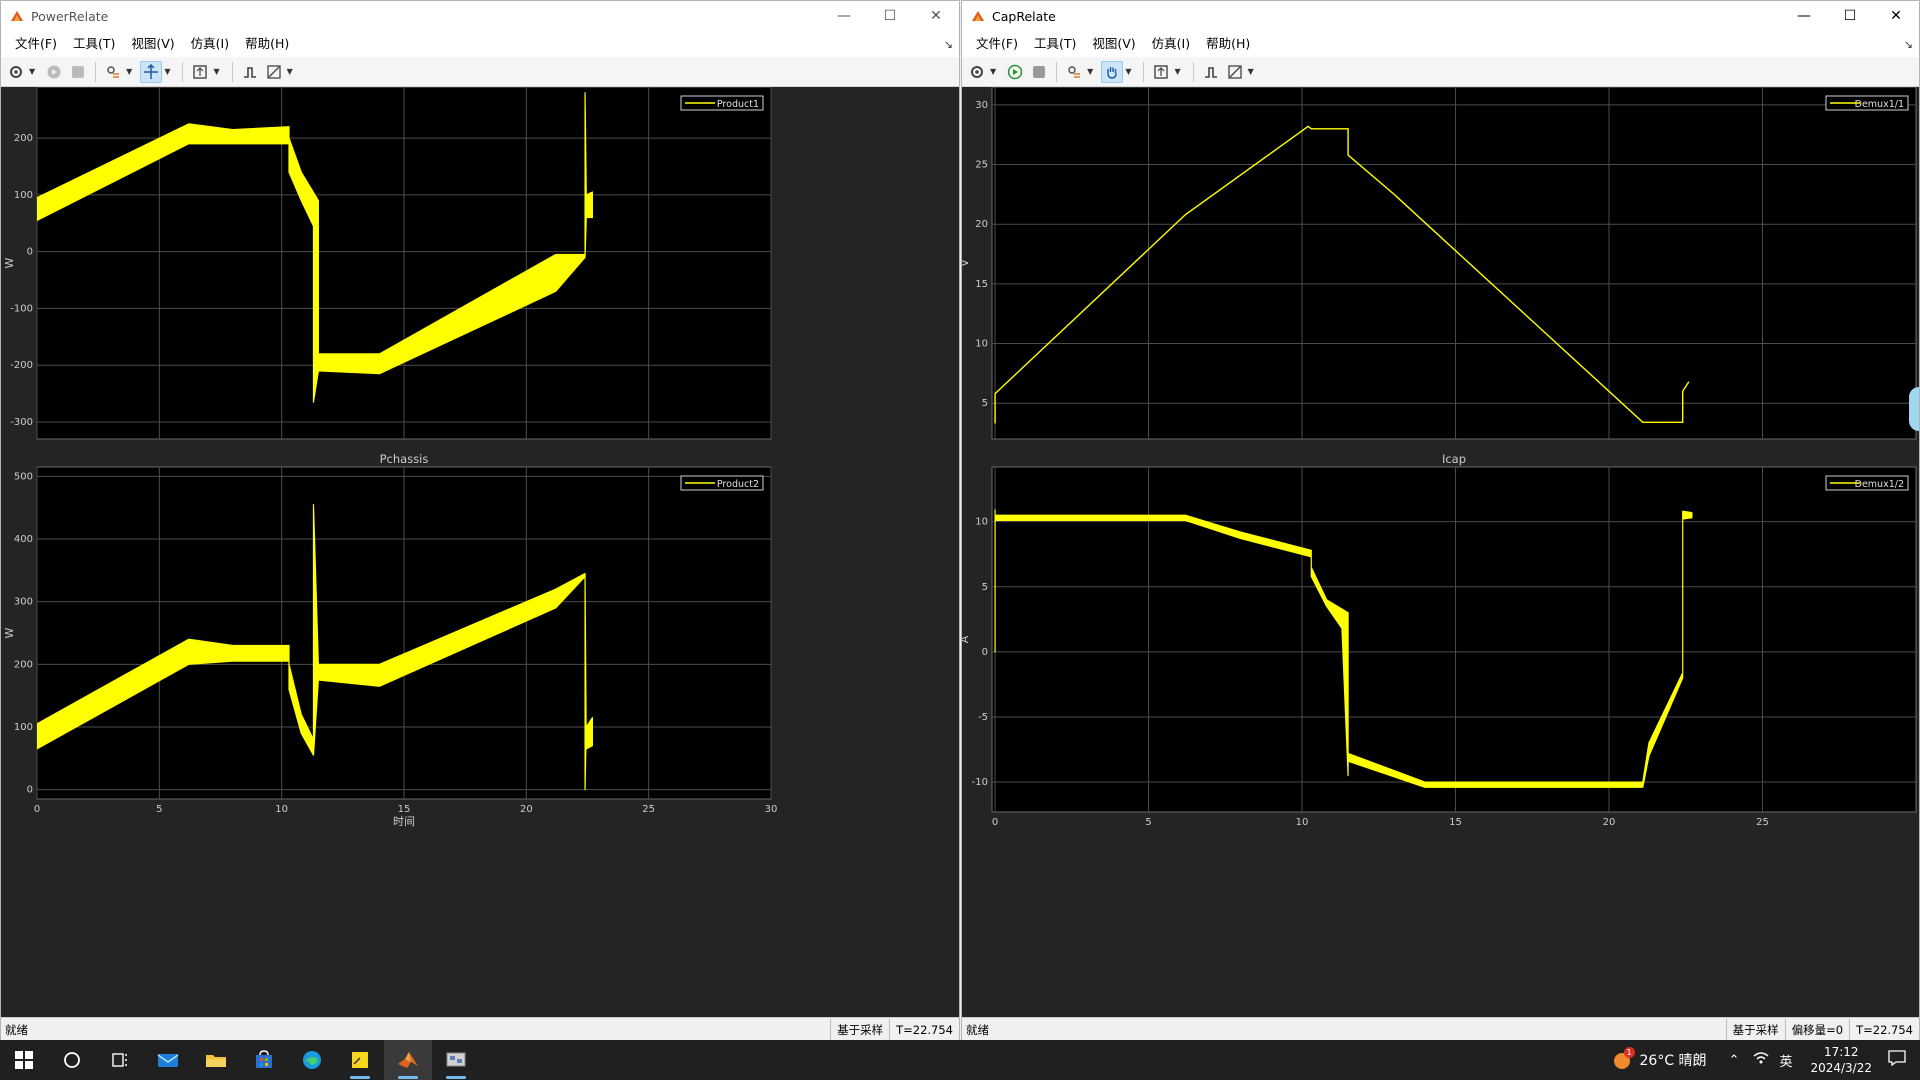 Image resolution: width=1920 pixels, height=1080 pixels. I want to click on x-tick-label: 25, so click(648, 809).